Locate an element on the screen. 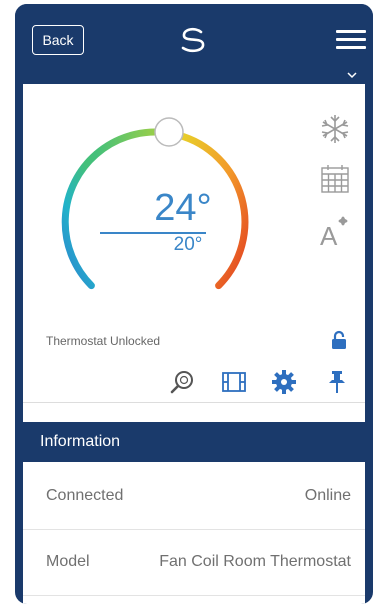 The width and height of the screenshot is (381, 606). info-row-connected: Connected Online is located at coordinates (194, 497).